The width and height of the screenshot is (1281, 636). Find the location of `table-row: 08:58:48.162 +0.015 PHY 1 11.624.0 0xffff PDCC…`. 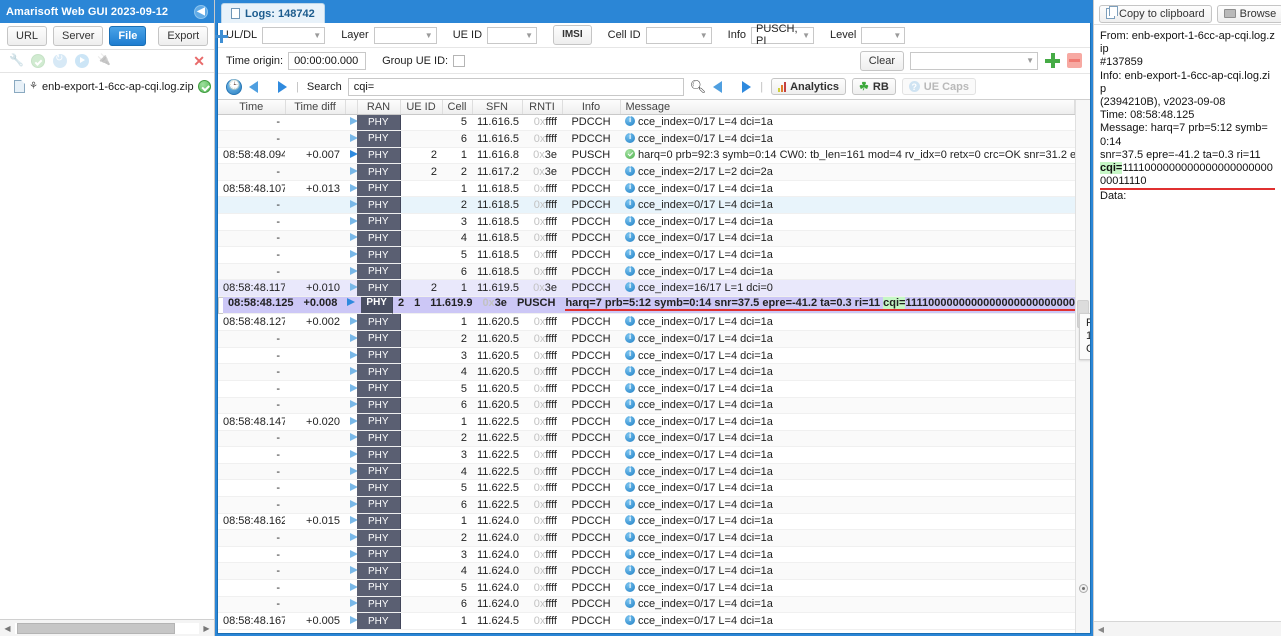

table-row: 08:58:48.162 +0.015 PHY 1 11.624.0 0xffff PDCC… is located at coordinates (646, 522).